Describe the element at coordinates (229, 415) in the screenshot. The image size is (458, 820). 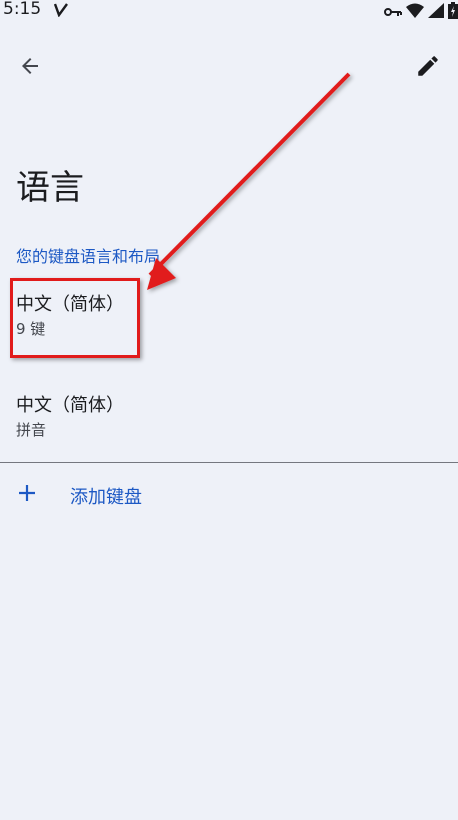
I see `keyboard-item-chinese-pinyin: 中文（简体） 拼音` at that location.